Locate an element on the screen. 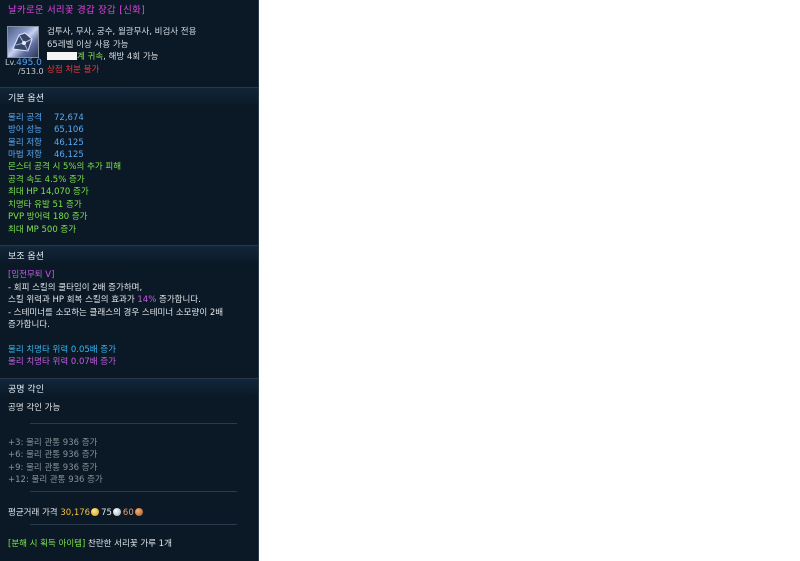 Image resolution: width=800 pixels, height=561 pixels. gold-coin-icon is located at coordinates (95, 512).